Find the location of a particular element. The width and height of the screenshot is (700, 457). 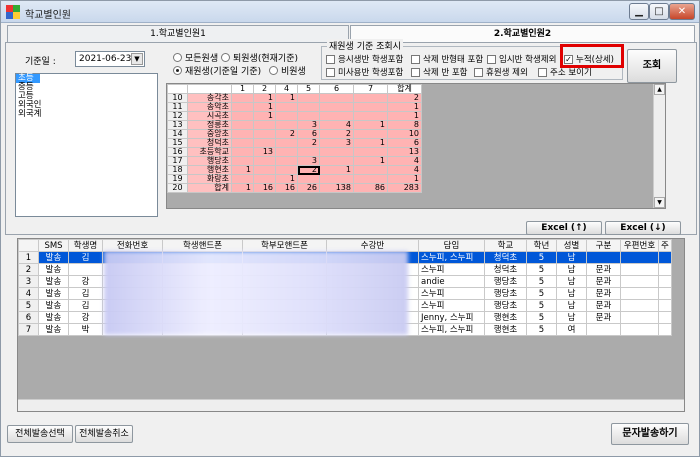

scroll-down-icon: ▼ is located at coordinates (659, 202).